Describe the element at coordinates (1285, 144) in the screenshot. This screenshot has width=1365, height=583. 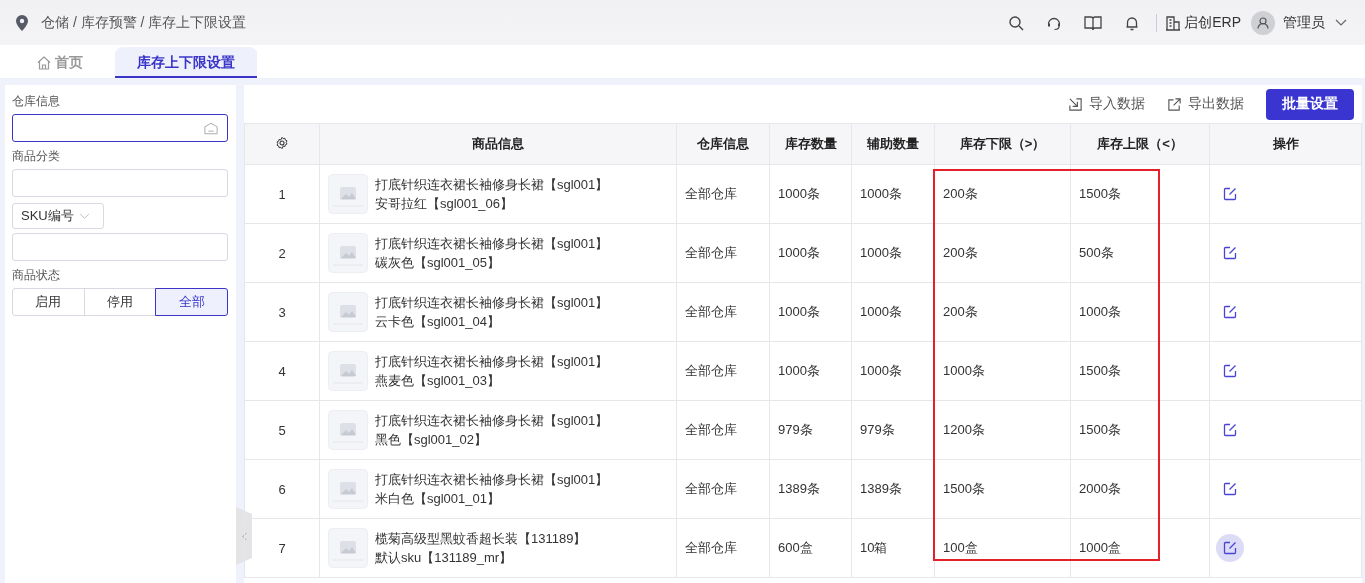
I see `column-header: 操作` at that location.